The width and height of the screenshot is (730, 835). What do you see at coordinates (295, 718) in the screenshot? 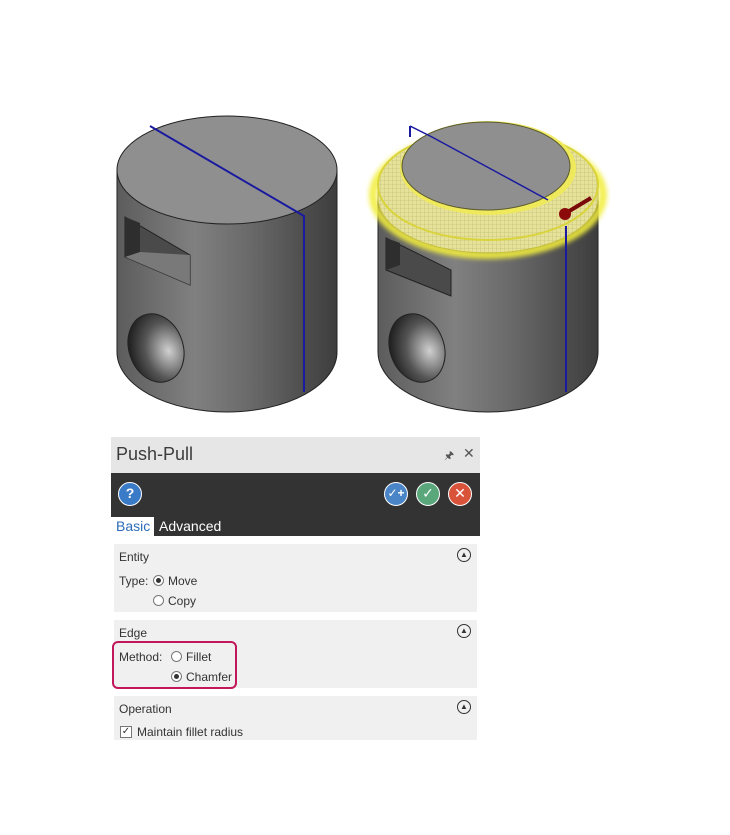
I see `operation-section: Operation ▲ ✓ Maintain fillet radius` at bounding box center [295, 718].